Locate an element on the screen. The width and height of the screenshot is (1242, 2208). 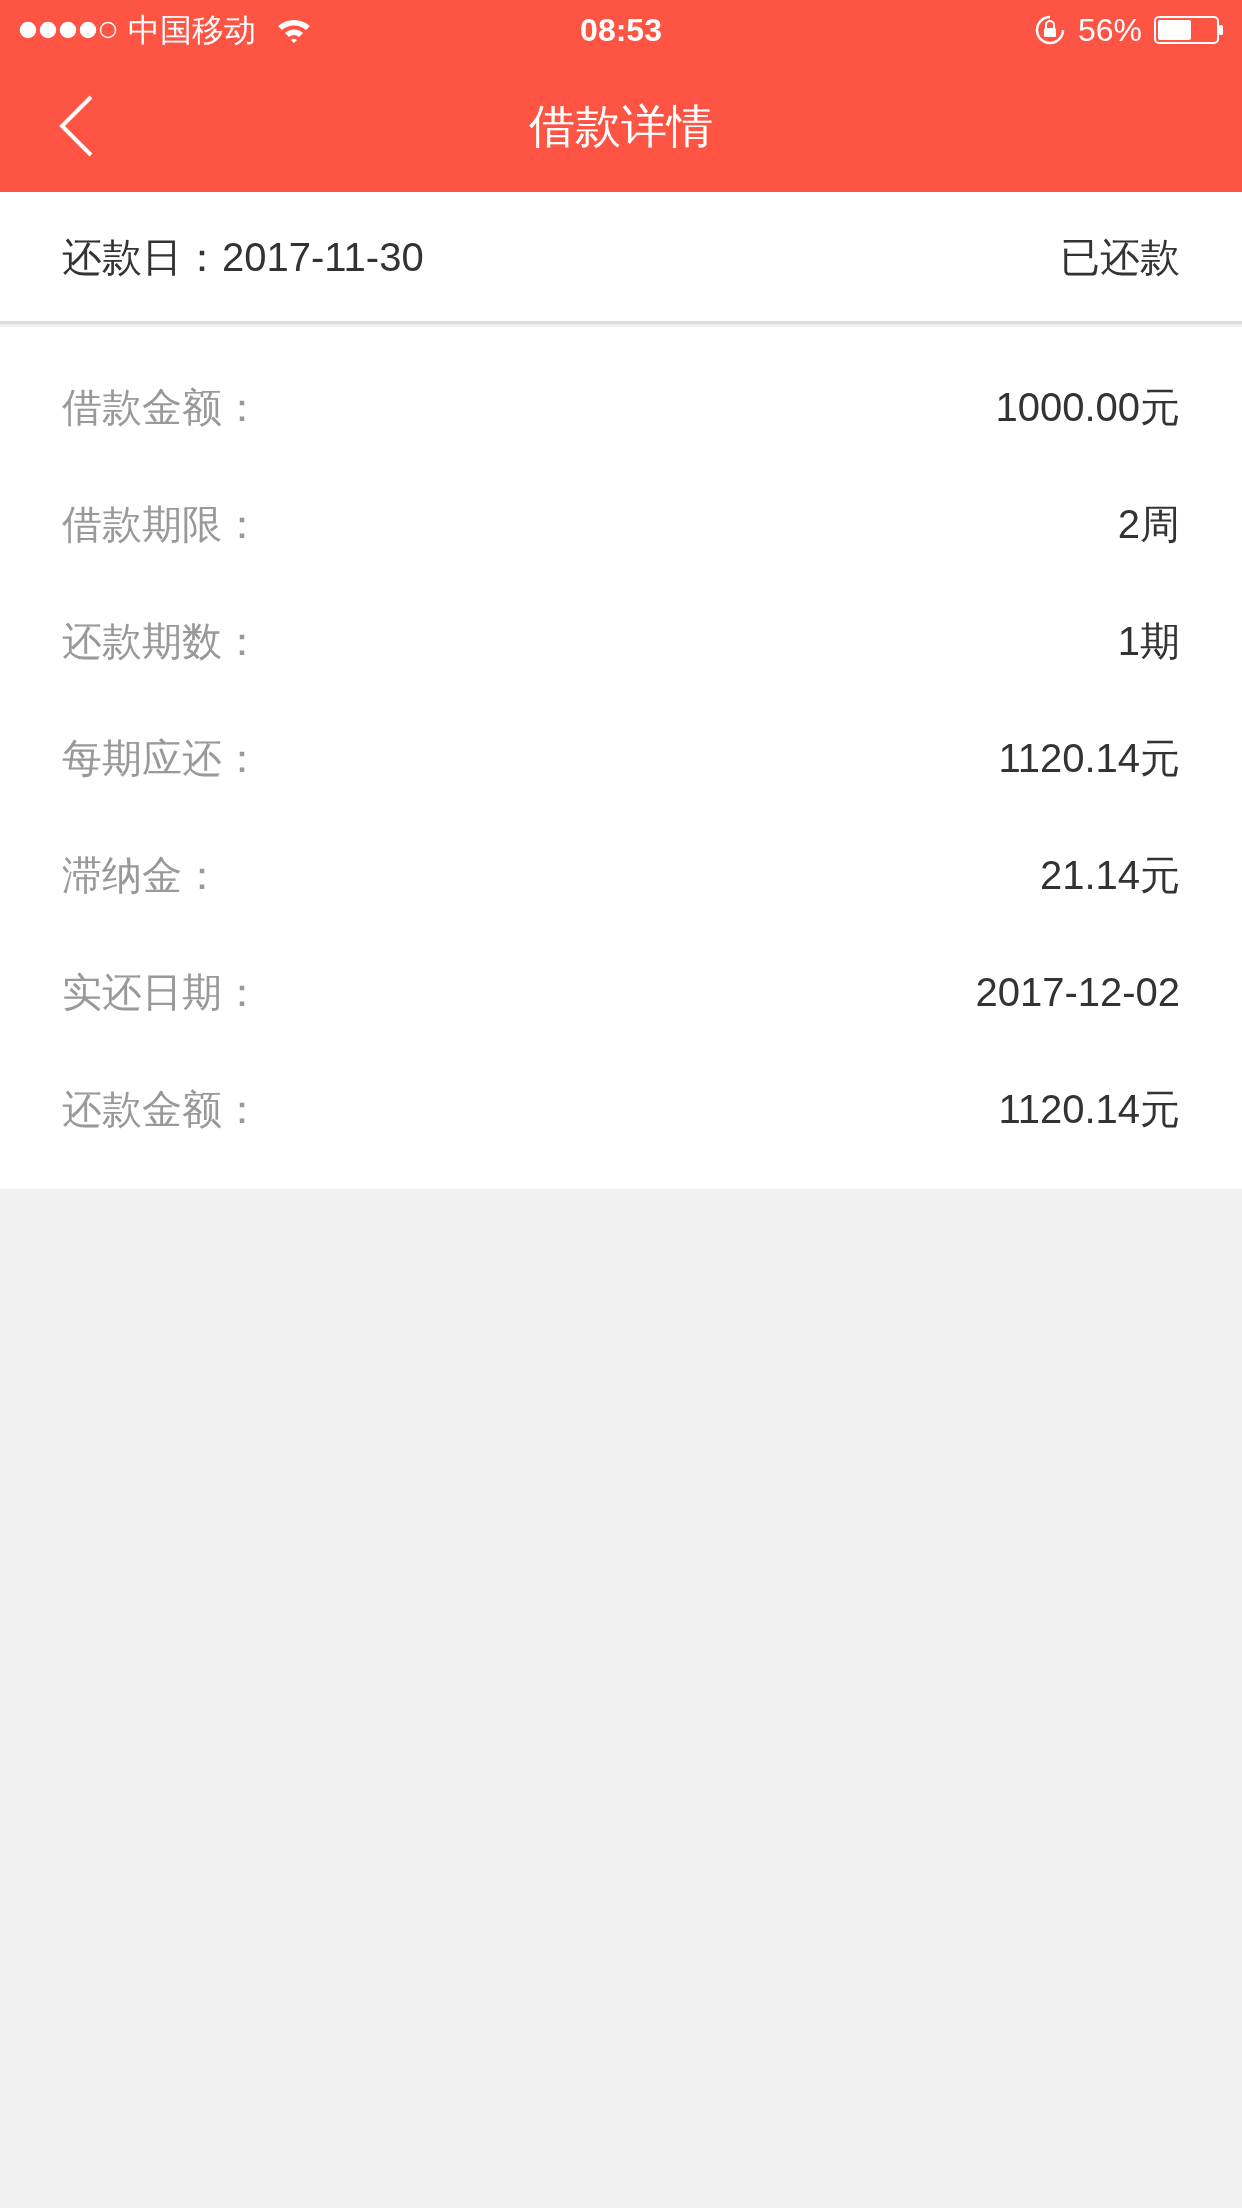
detail-value: 2017-12-02 is located at coordinates (1077, 992).